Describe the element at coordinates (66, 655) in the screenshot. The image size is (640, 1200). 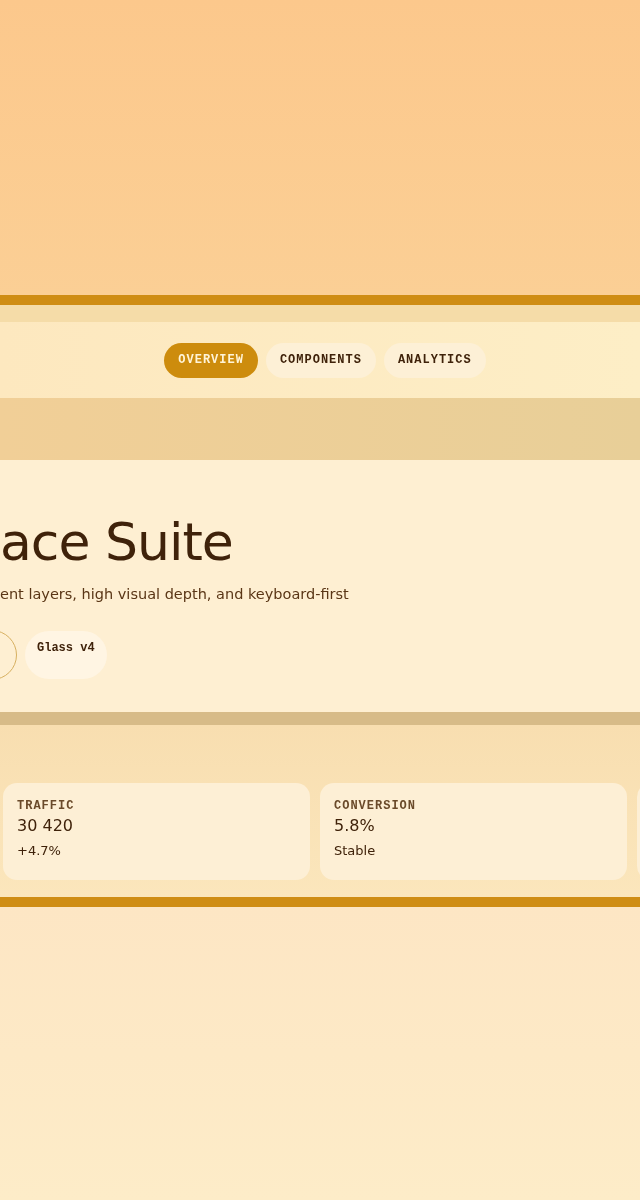
I see `version-tag: Glass v4` at that location.